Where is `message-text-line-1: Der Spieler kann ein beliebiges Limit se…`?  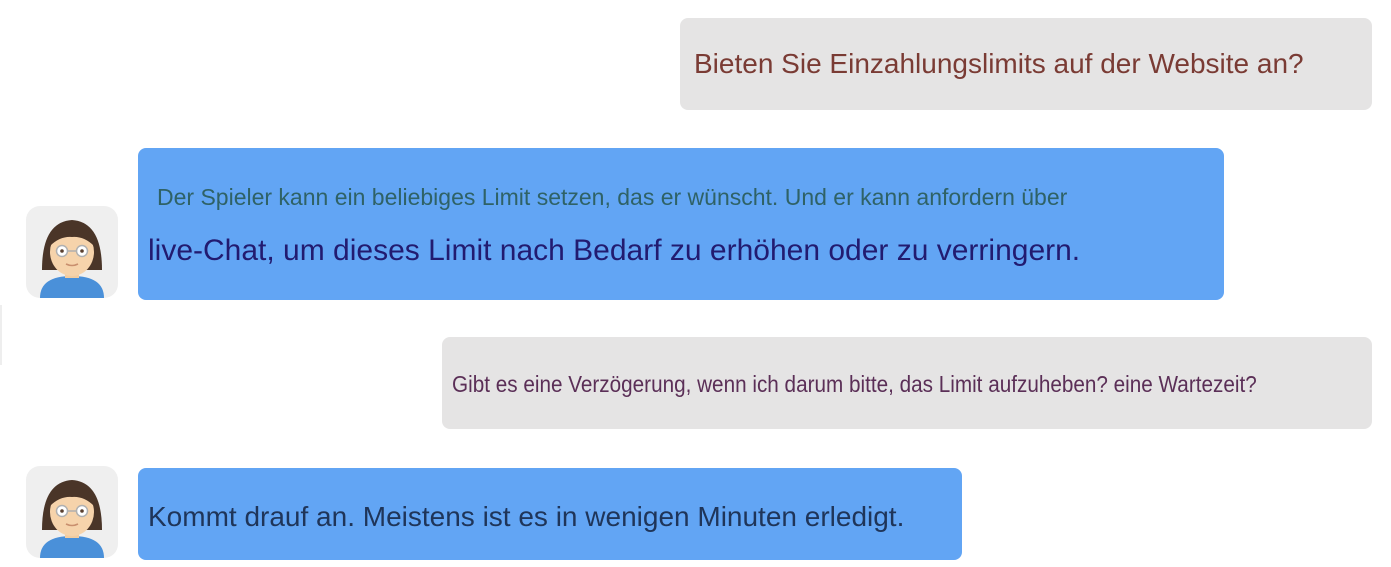
message-text-line-1: Der Spieler kann ein beliebiges Limit se… is located at coordinates (612, 197).